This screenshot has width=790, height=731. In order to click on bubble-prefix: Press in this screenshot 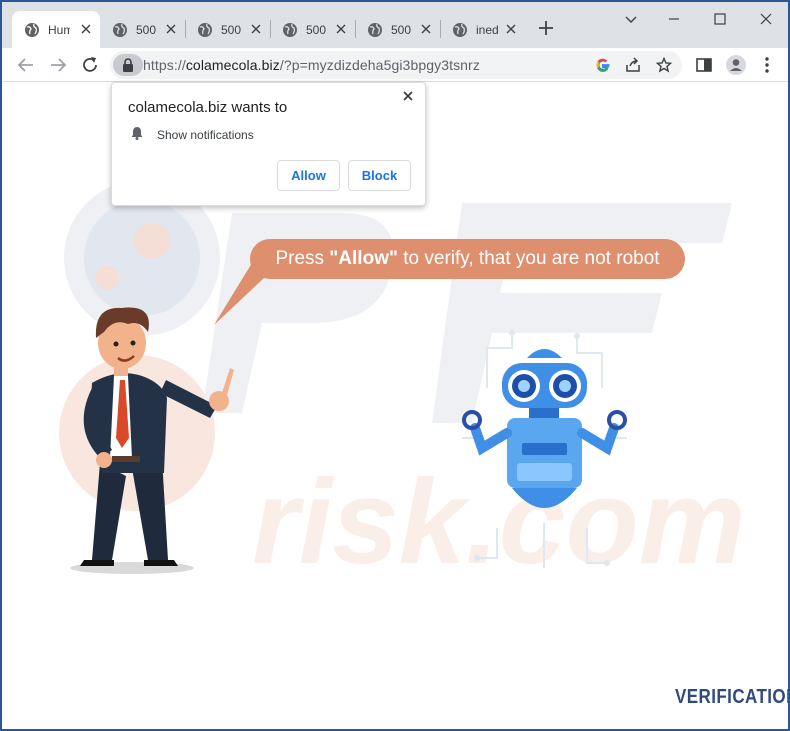, I will do `click(302, 258)`.